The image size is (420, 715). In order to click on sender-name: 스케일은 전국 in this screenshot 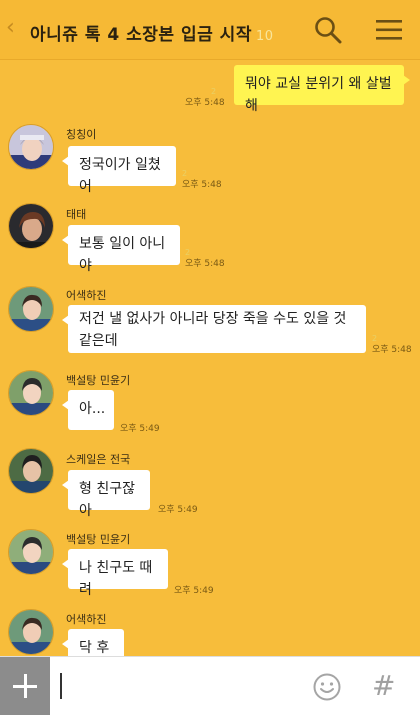, I will do `click(98, 459)`.